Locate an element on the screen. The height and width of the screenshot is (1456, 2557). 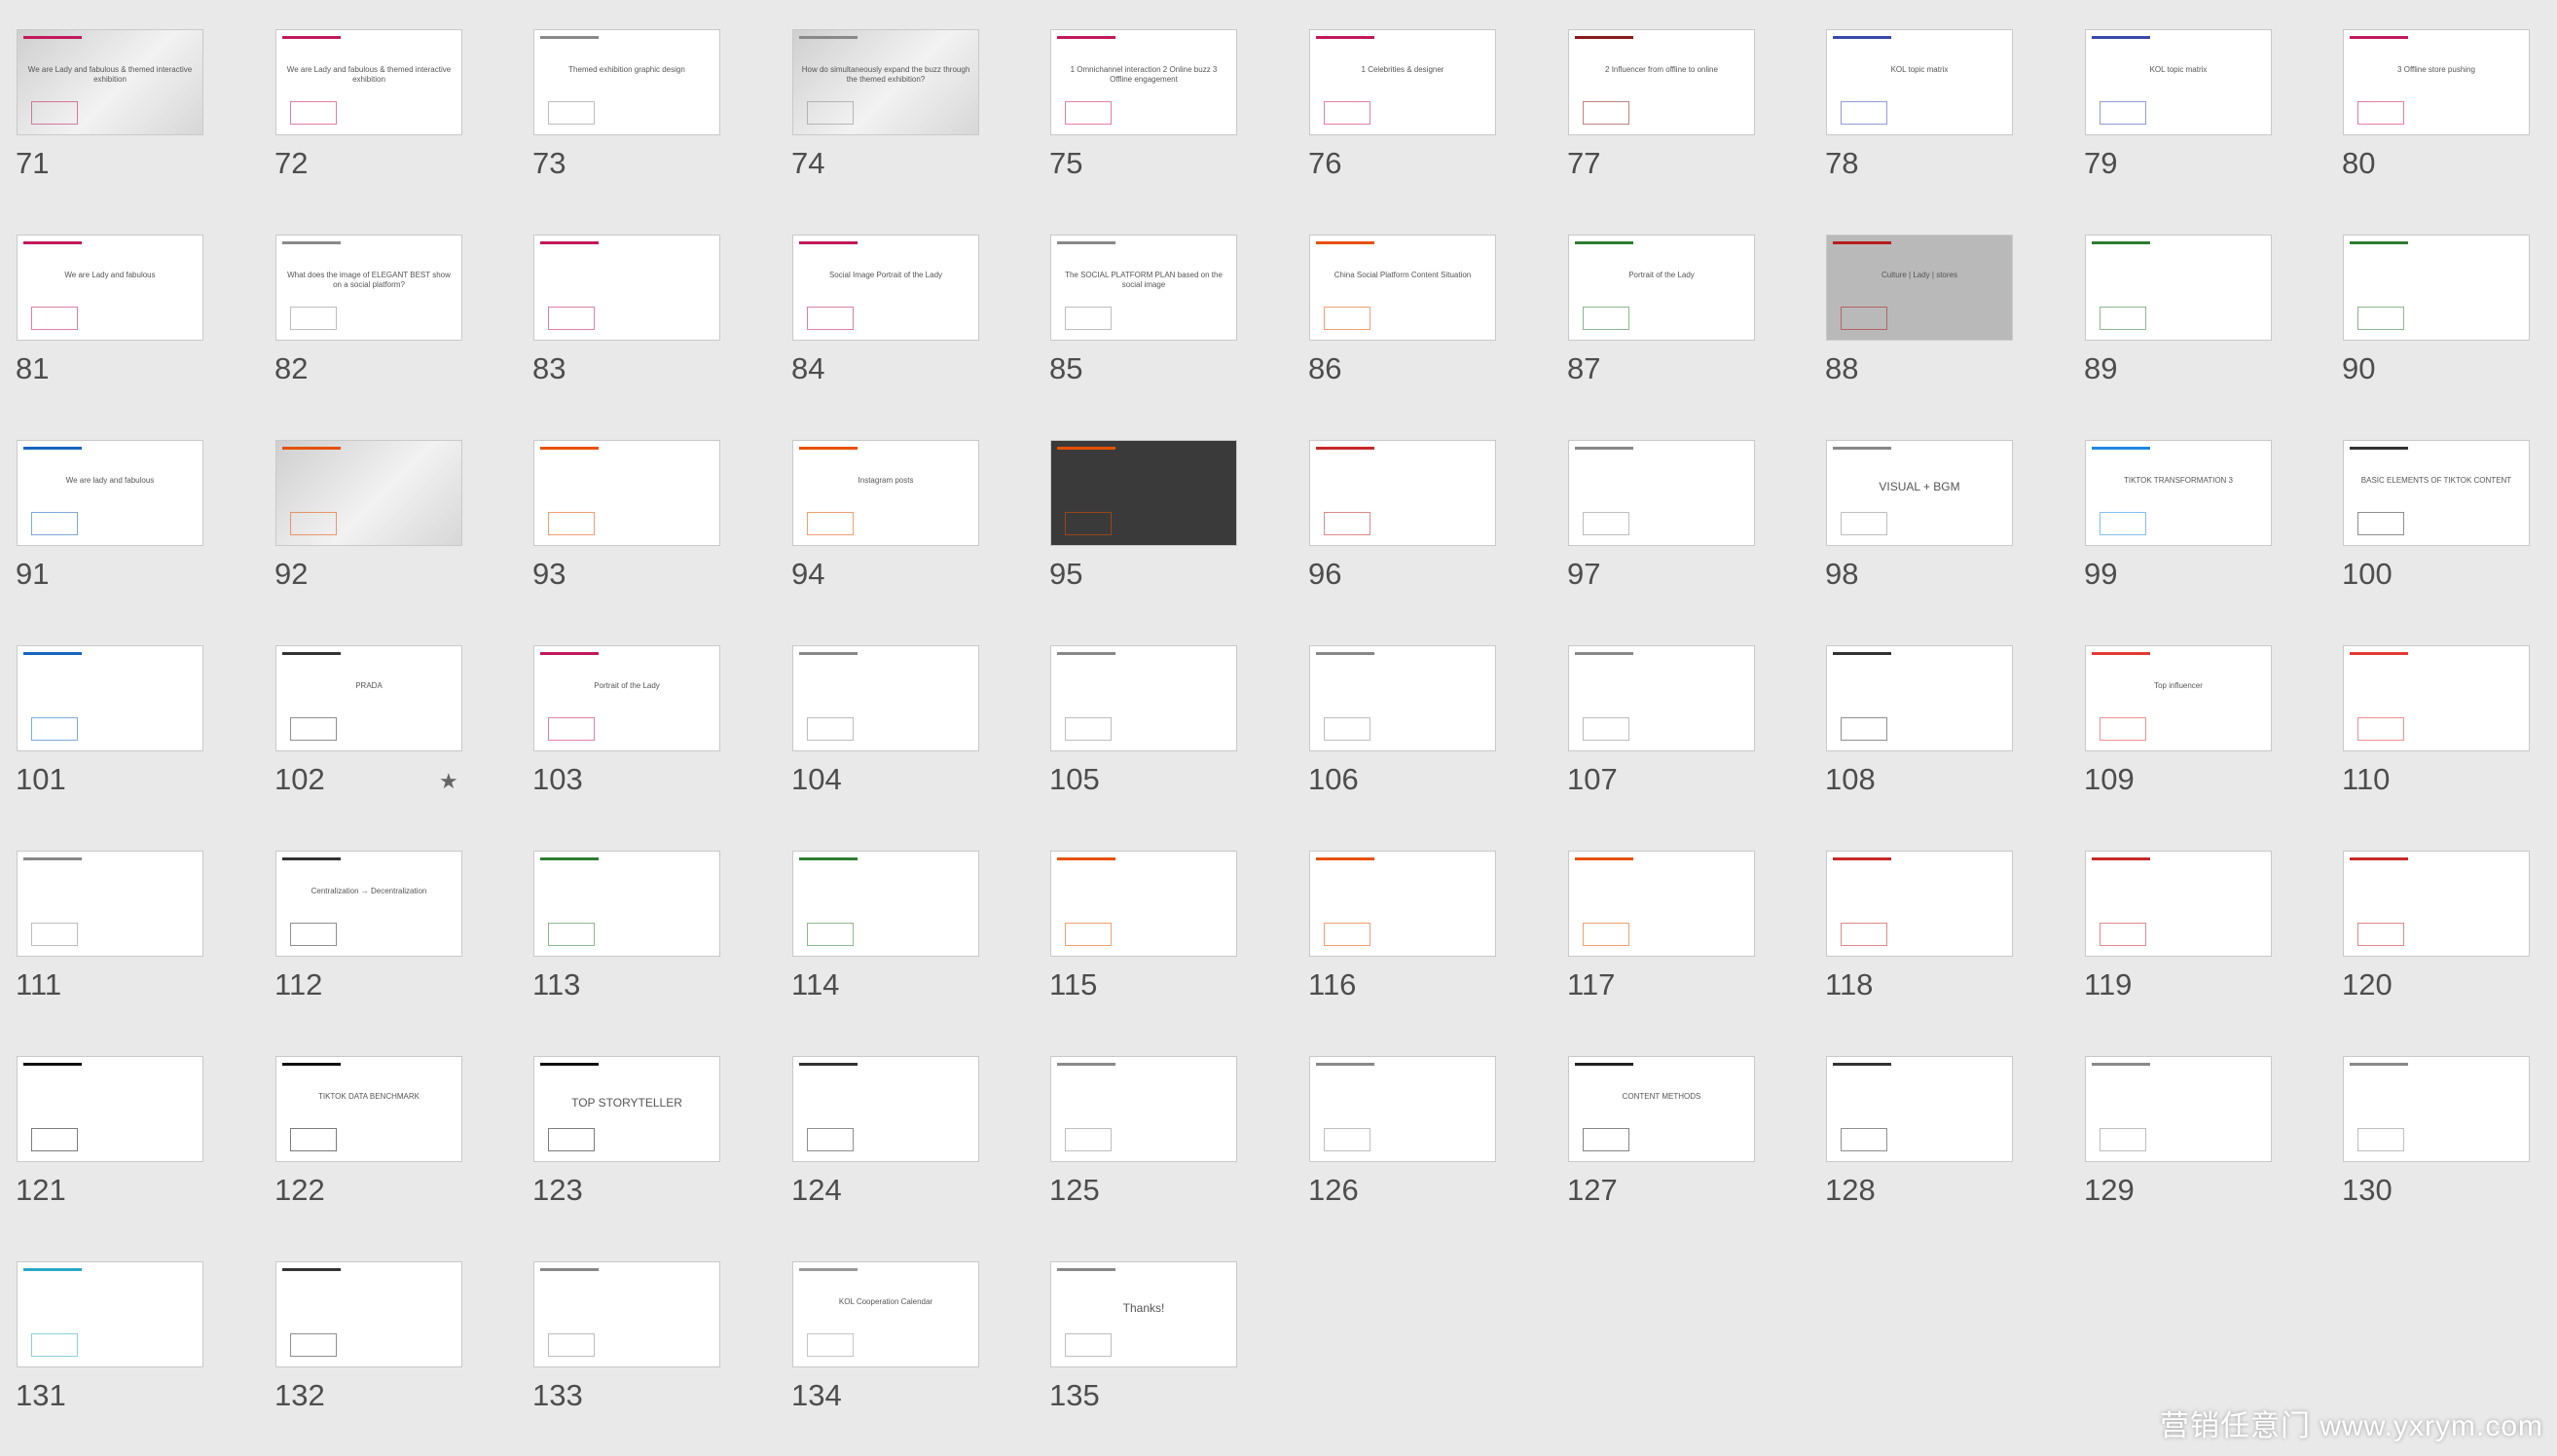
slide-text: We are Lady and fabulous is located at coordinates (110, 275).